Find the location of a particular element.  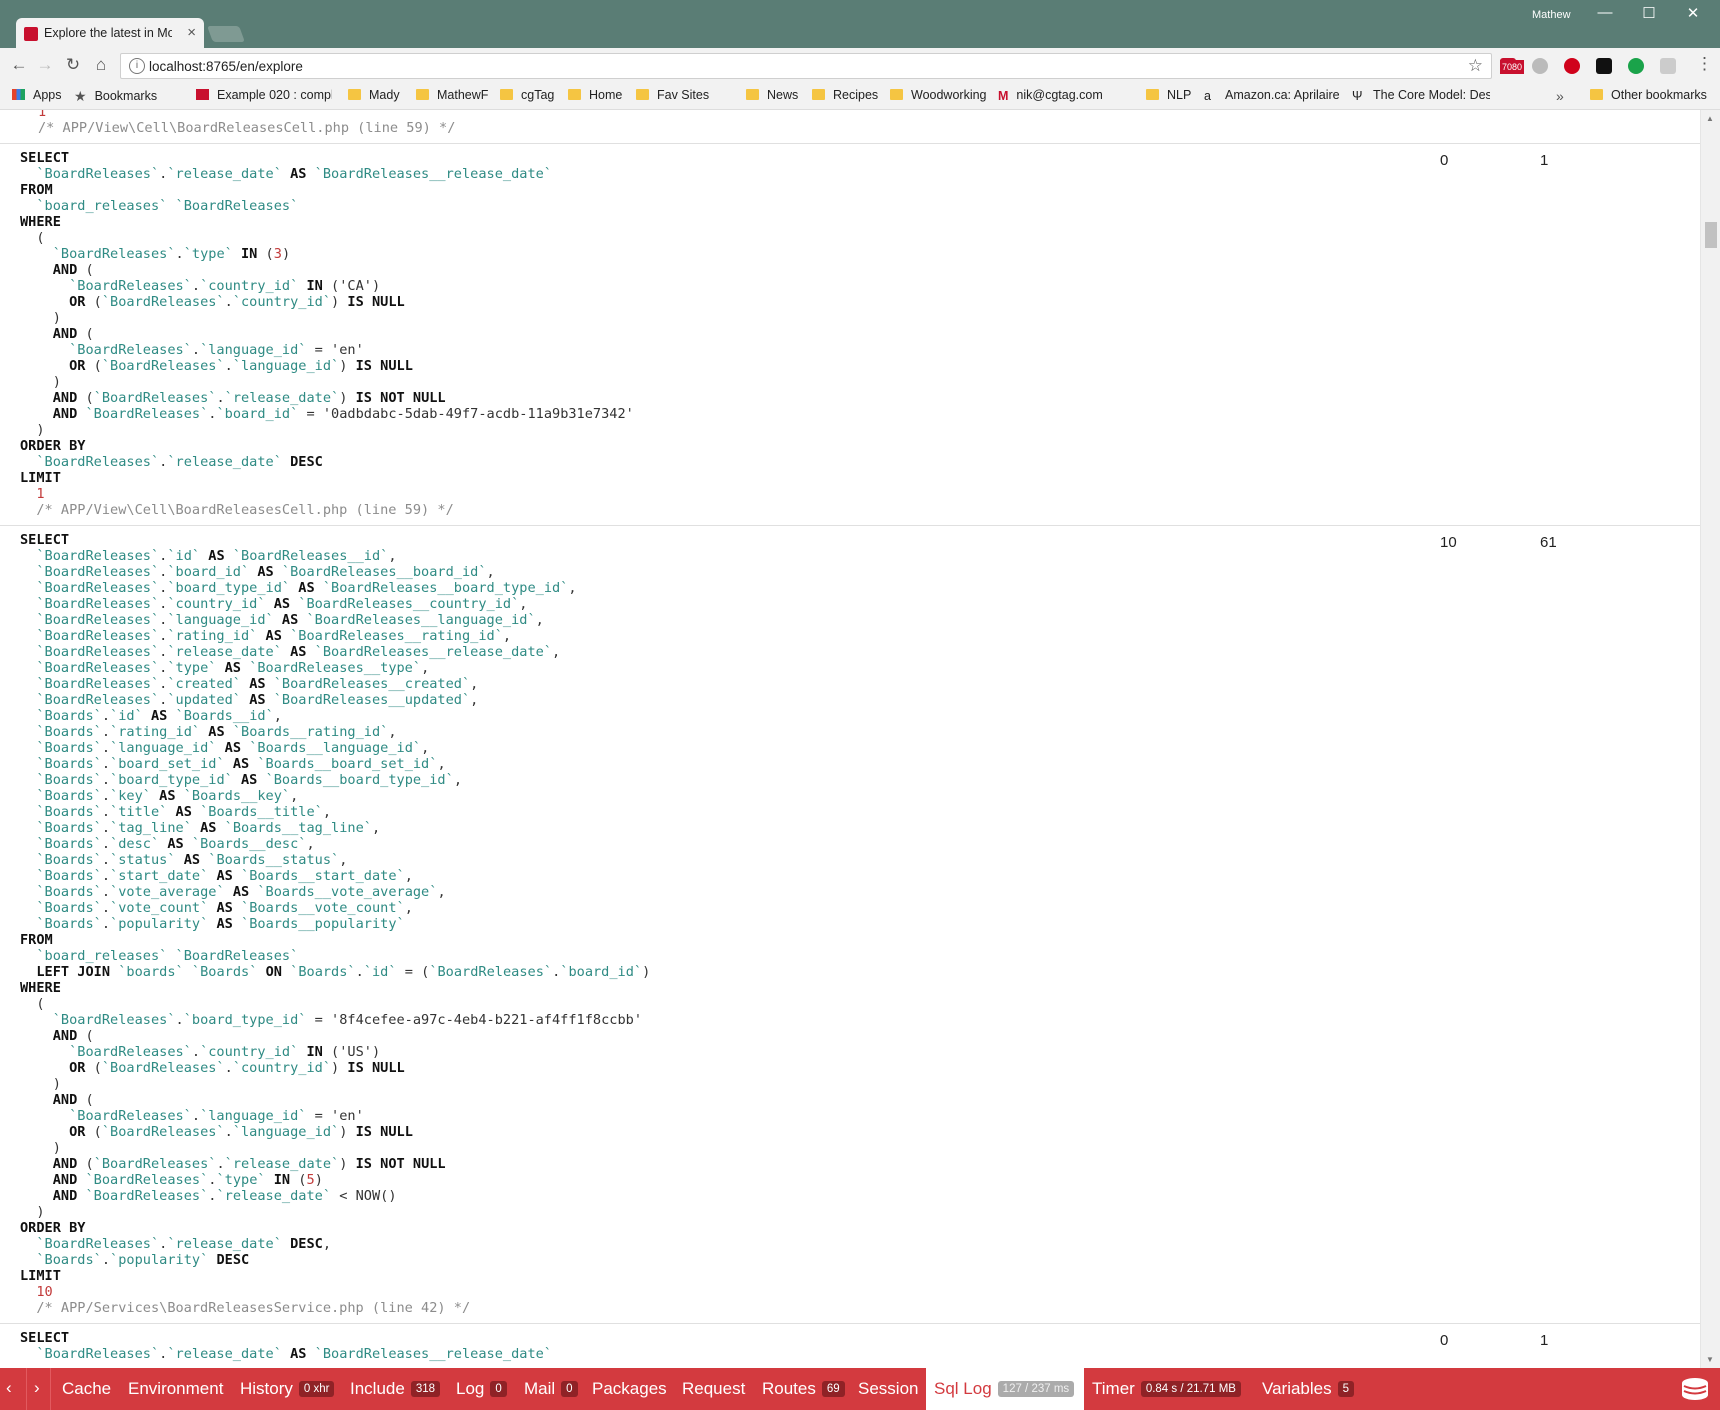

jetbrains-extension-icon is located at coordinates (1604, 66).